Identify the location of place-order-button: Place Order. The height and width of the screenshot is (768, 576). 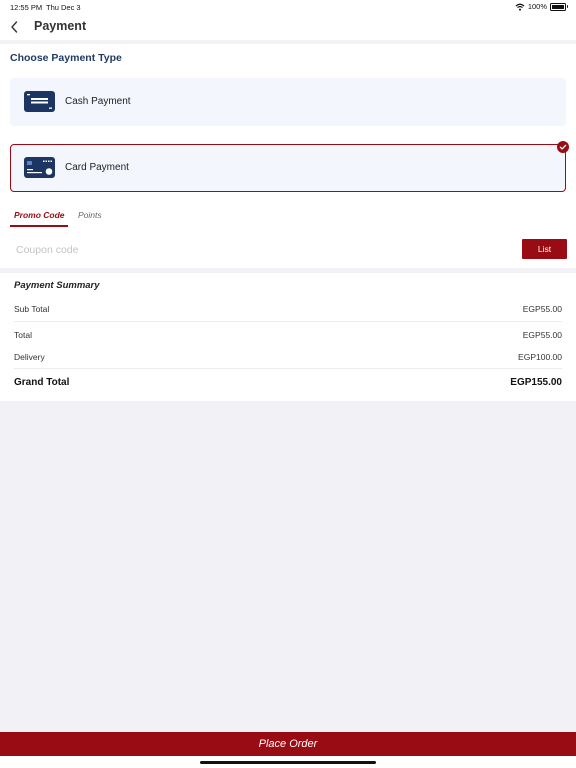
(288, 744).